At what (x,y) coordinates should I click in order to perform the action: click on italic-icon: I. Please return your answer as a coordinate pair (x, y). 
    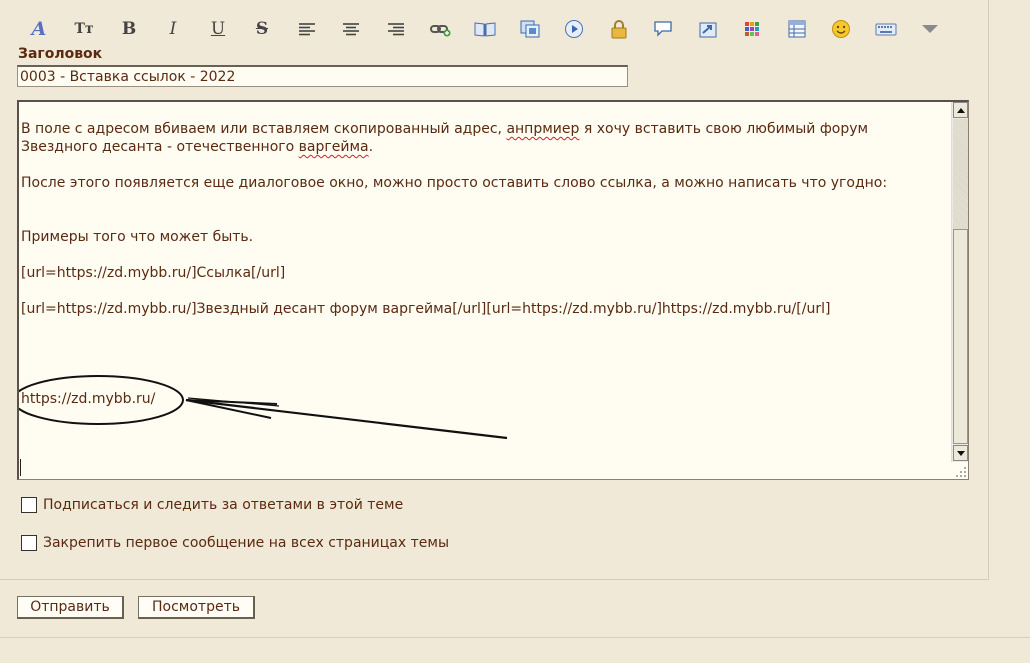
    Looking at the image, I should click on (173, 29).